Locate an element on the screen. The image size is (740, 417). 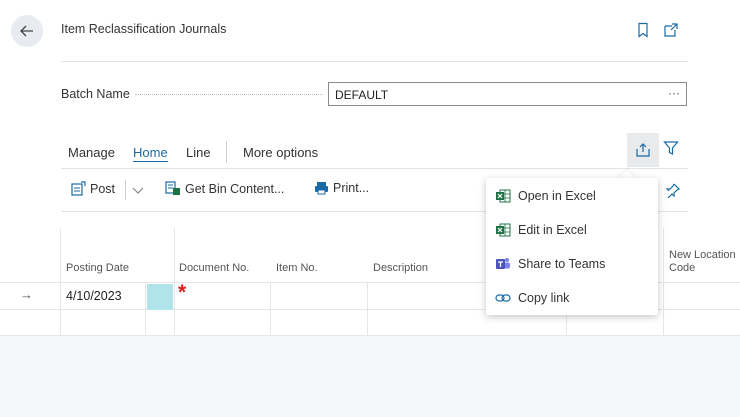
arrow-left-icon is located at coordinates (27, 31).